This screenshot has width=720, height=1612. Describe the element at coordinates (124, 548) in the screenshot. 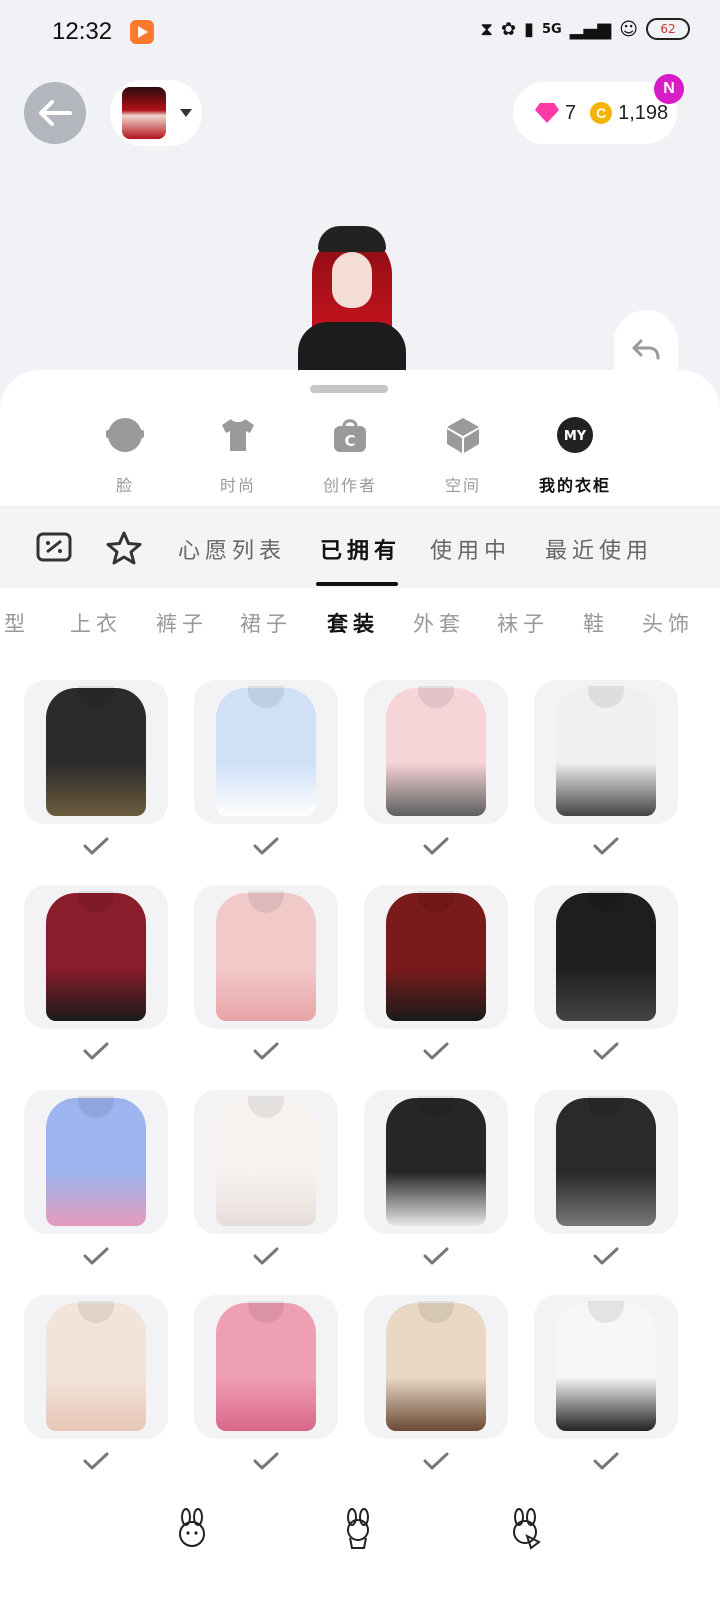

I see `star-icon` at that location.